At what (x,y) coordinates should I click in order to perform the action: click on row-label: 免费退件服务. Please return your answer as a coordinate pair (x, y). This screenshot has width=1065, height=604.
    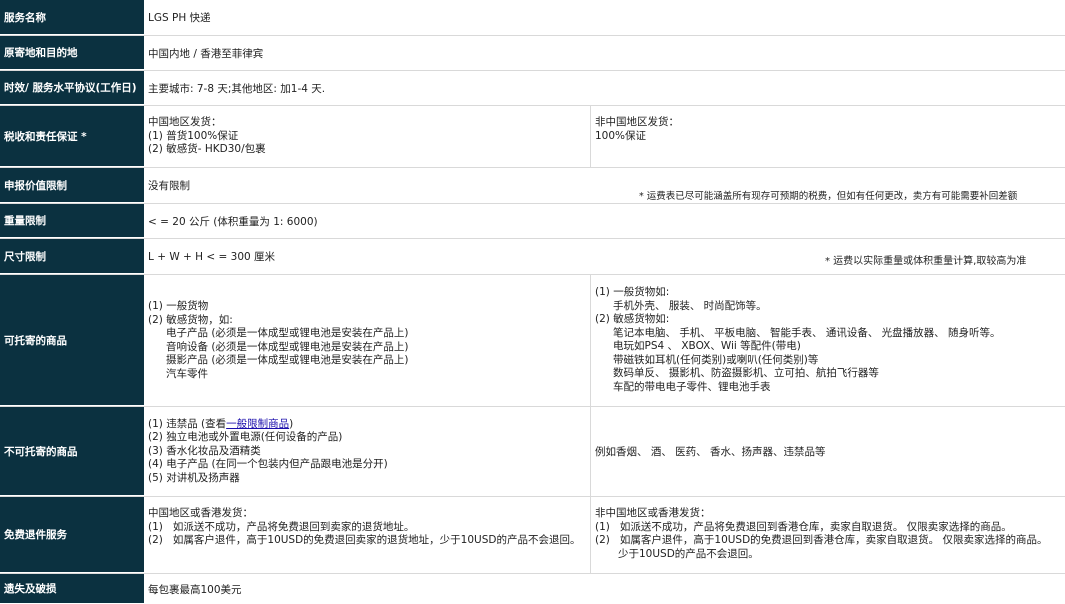
    Looking at the image, I should click on (72, 535).